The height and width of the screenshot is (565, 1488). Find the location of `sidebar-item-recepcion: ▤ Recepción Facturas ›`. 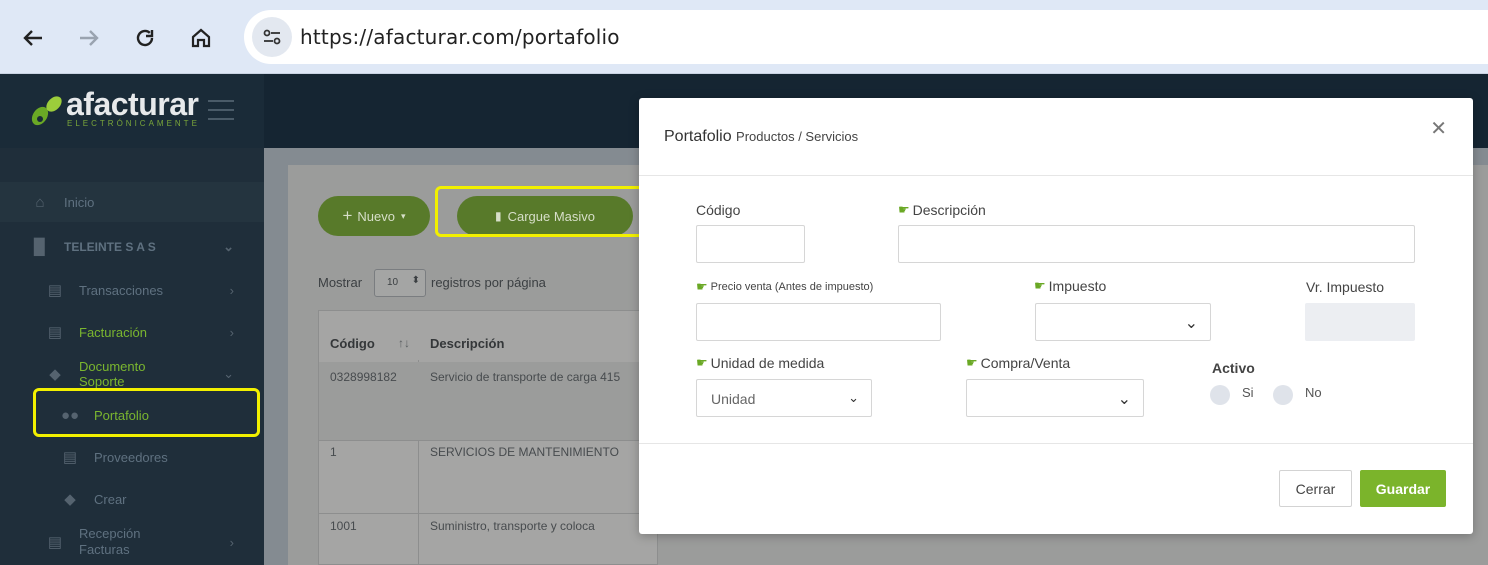

sidebar-item-recepcion: ▤ Recepción Facturas › is located at coordinates (132, 542).